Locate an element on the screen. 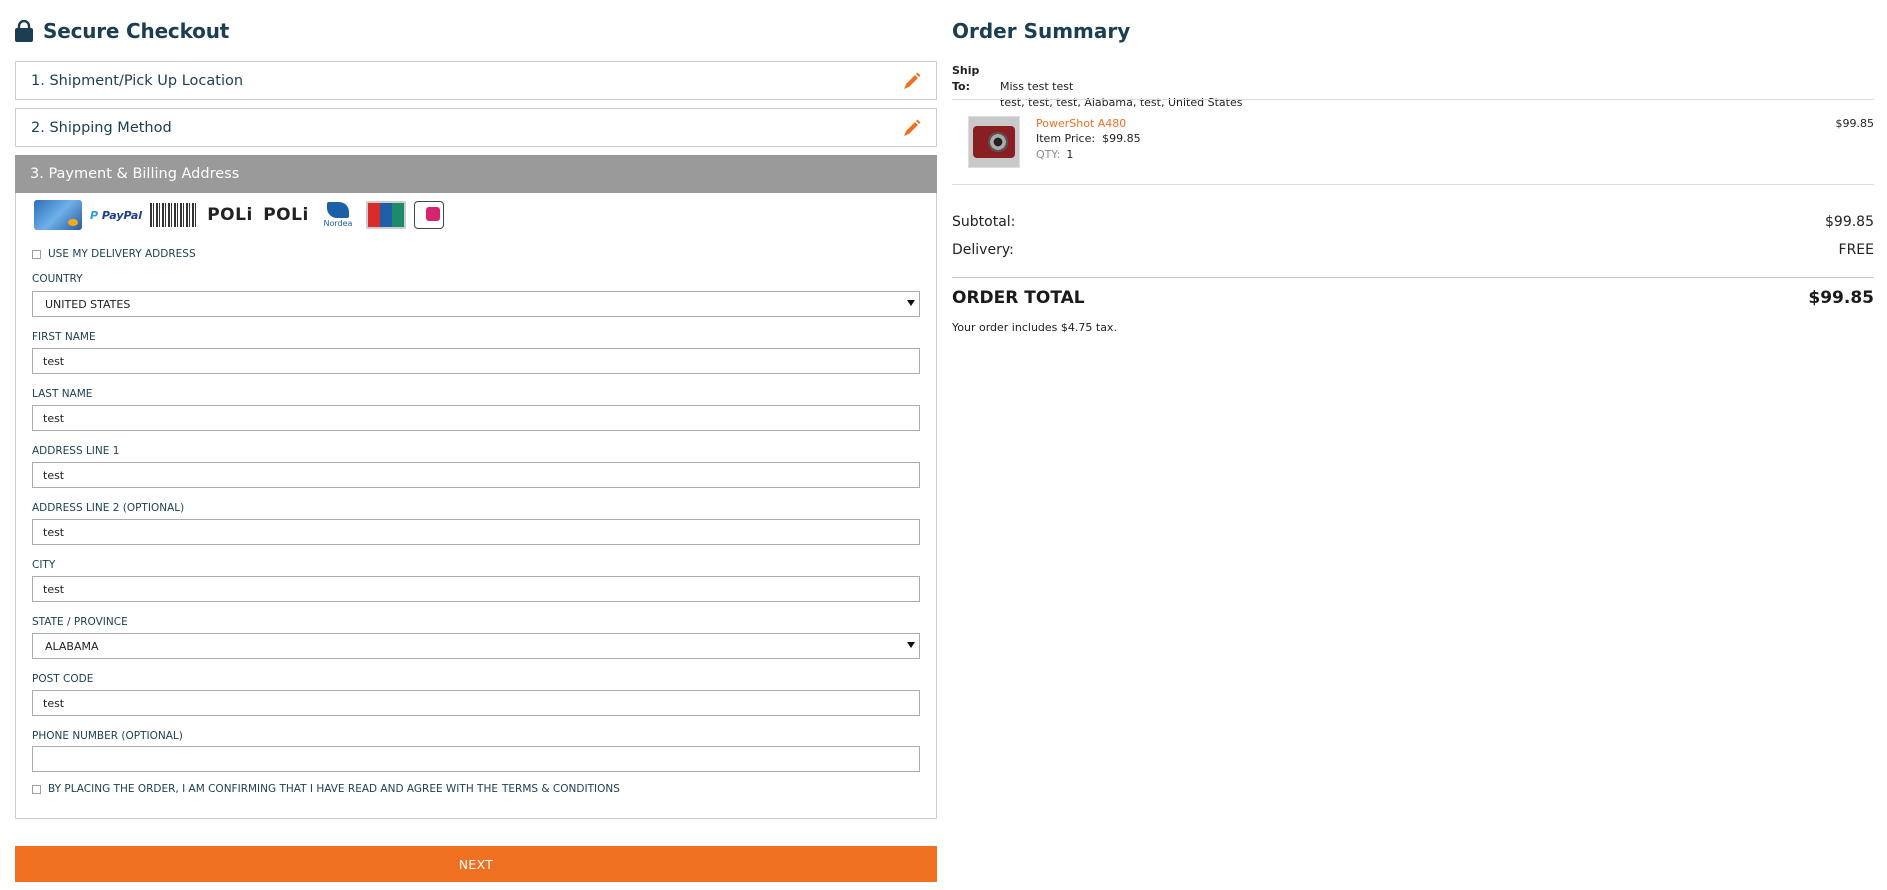 The height and width of the screenshot is (890, 1887). subtotal-label: Subtotal: is located at coordinates (984, 222).